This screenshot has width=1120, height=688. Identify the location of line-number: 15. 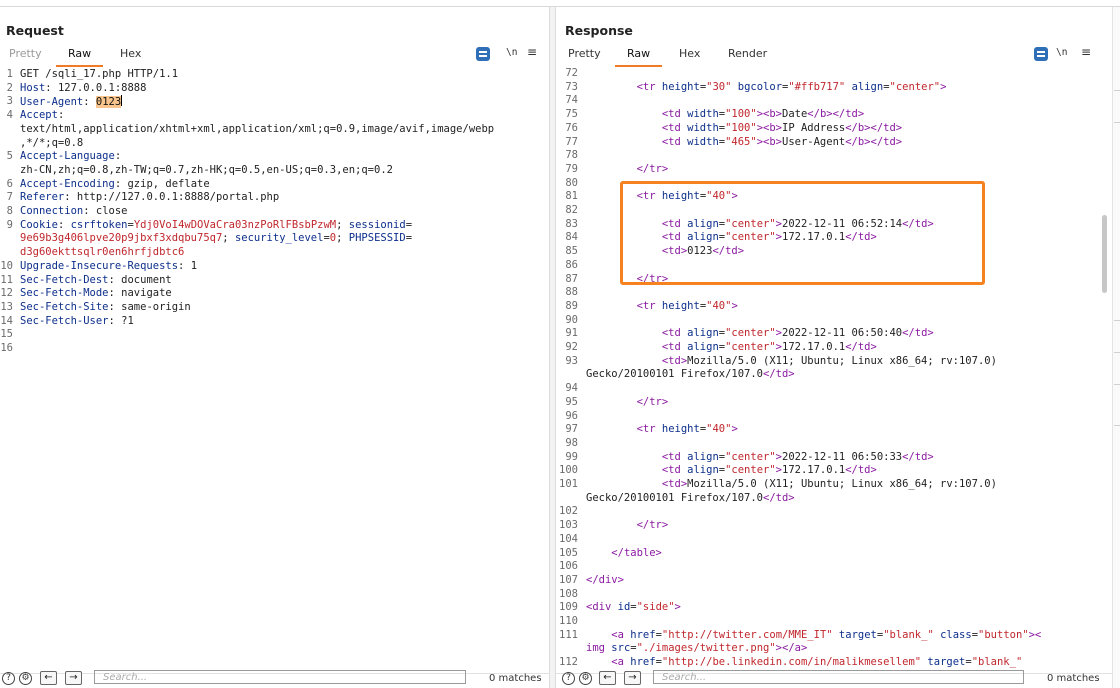
(6, 334).